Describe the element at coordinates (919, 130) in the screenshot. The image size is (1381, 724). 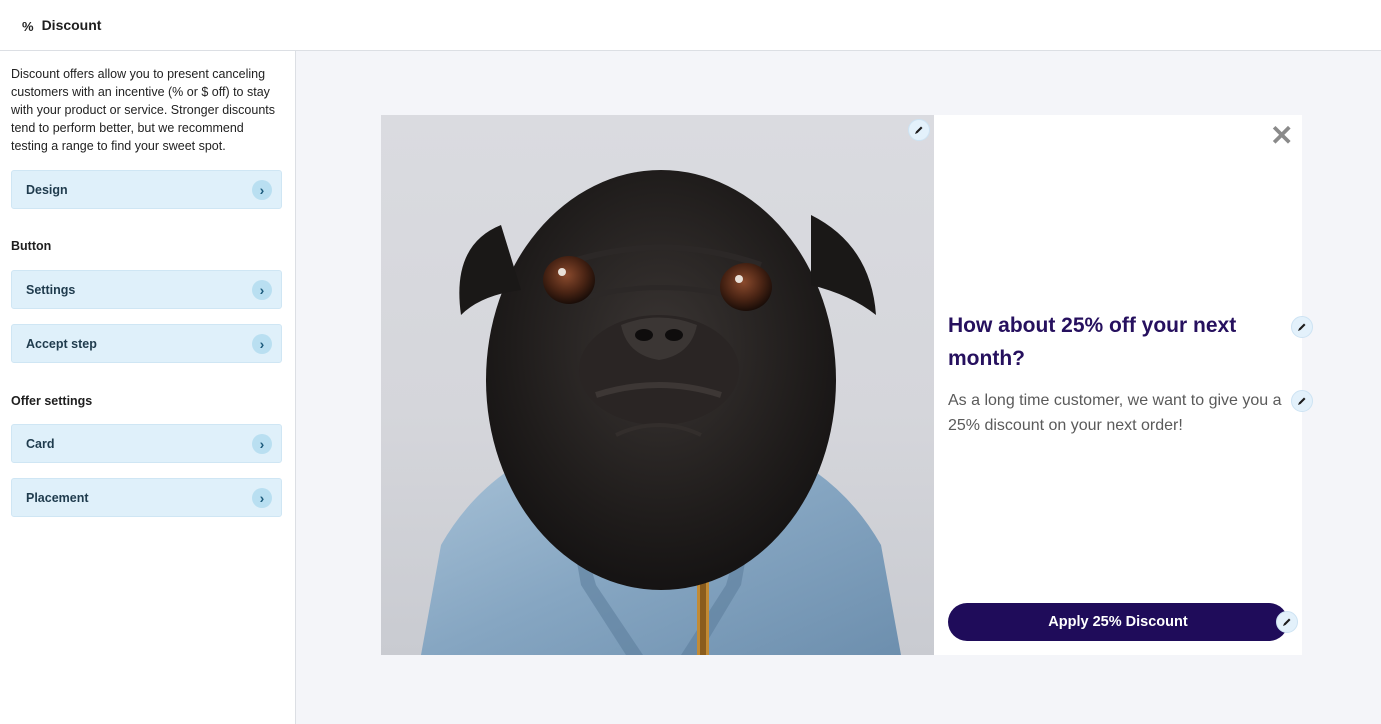
I see `edit-image-pencil-icon` at that location.